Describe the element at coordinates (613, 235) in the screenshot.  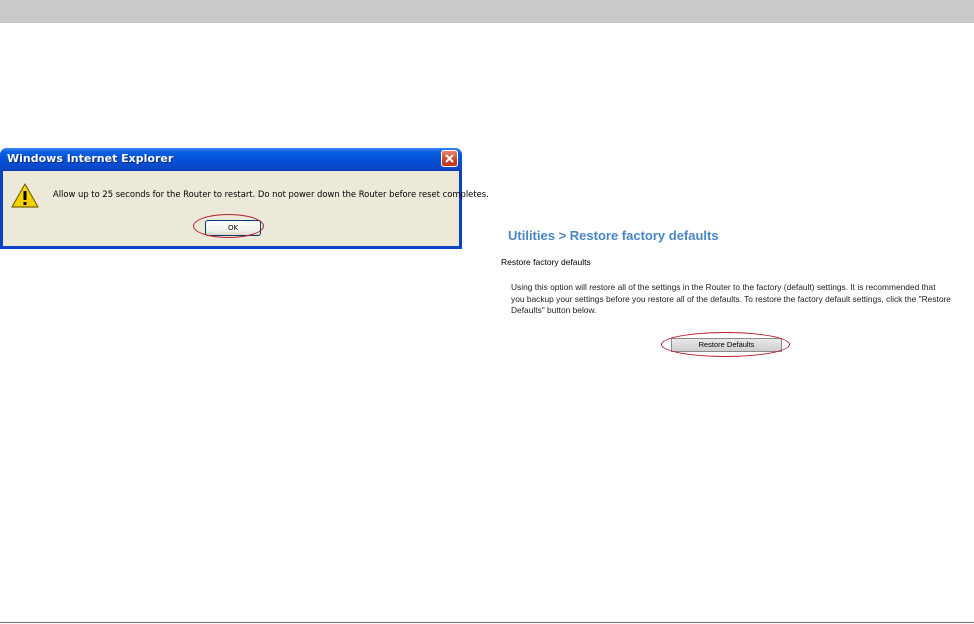
I see `page-title: Utilities > Restore factory defaults` at that location.